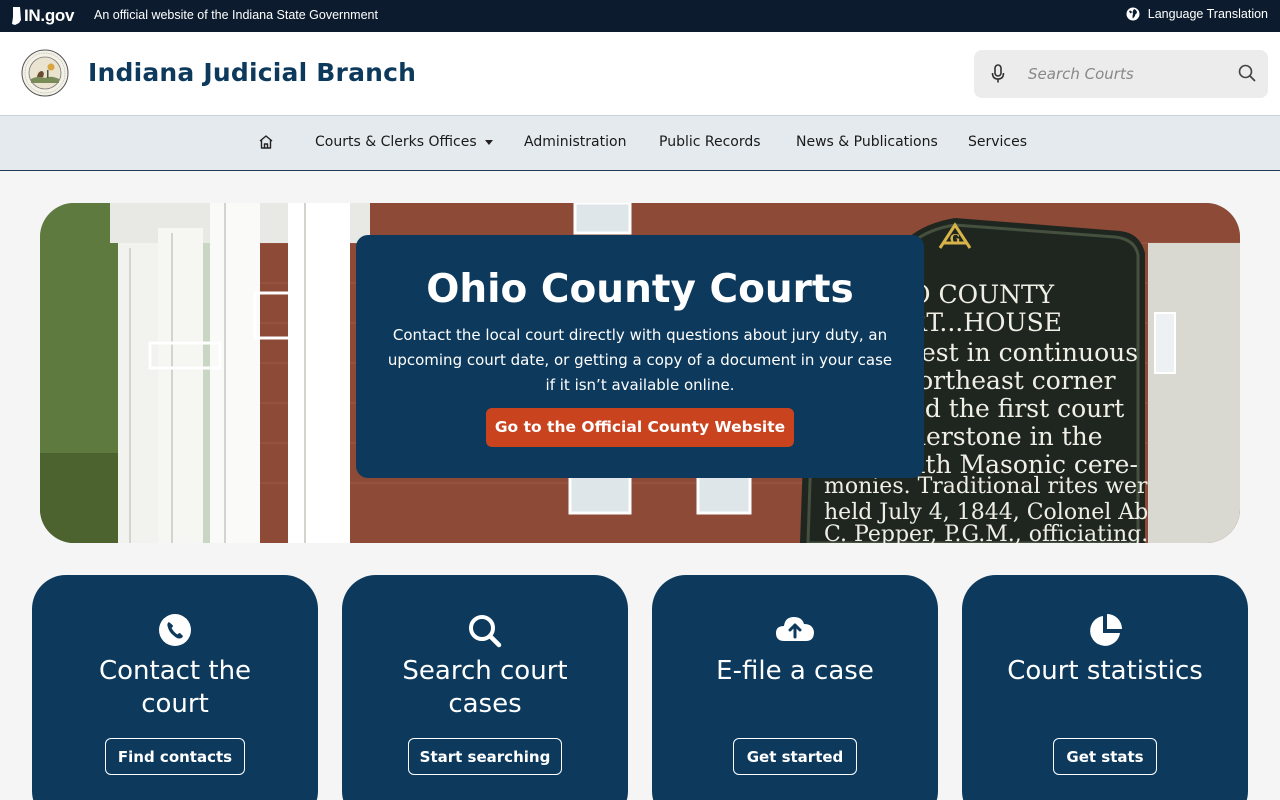 Image resolution: width=1280 pixels, height=800 pixels. What do you see at coordinates (795, 687) in the screenshot?
I see `efile-card: E-file a case Get started` at bounding box center [795, 687].